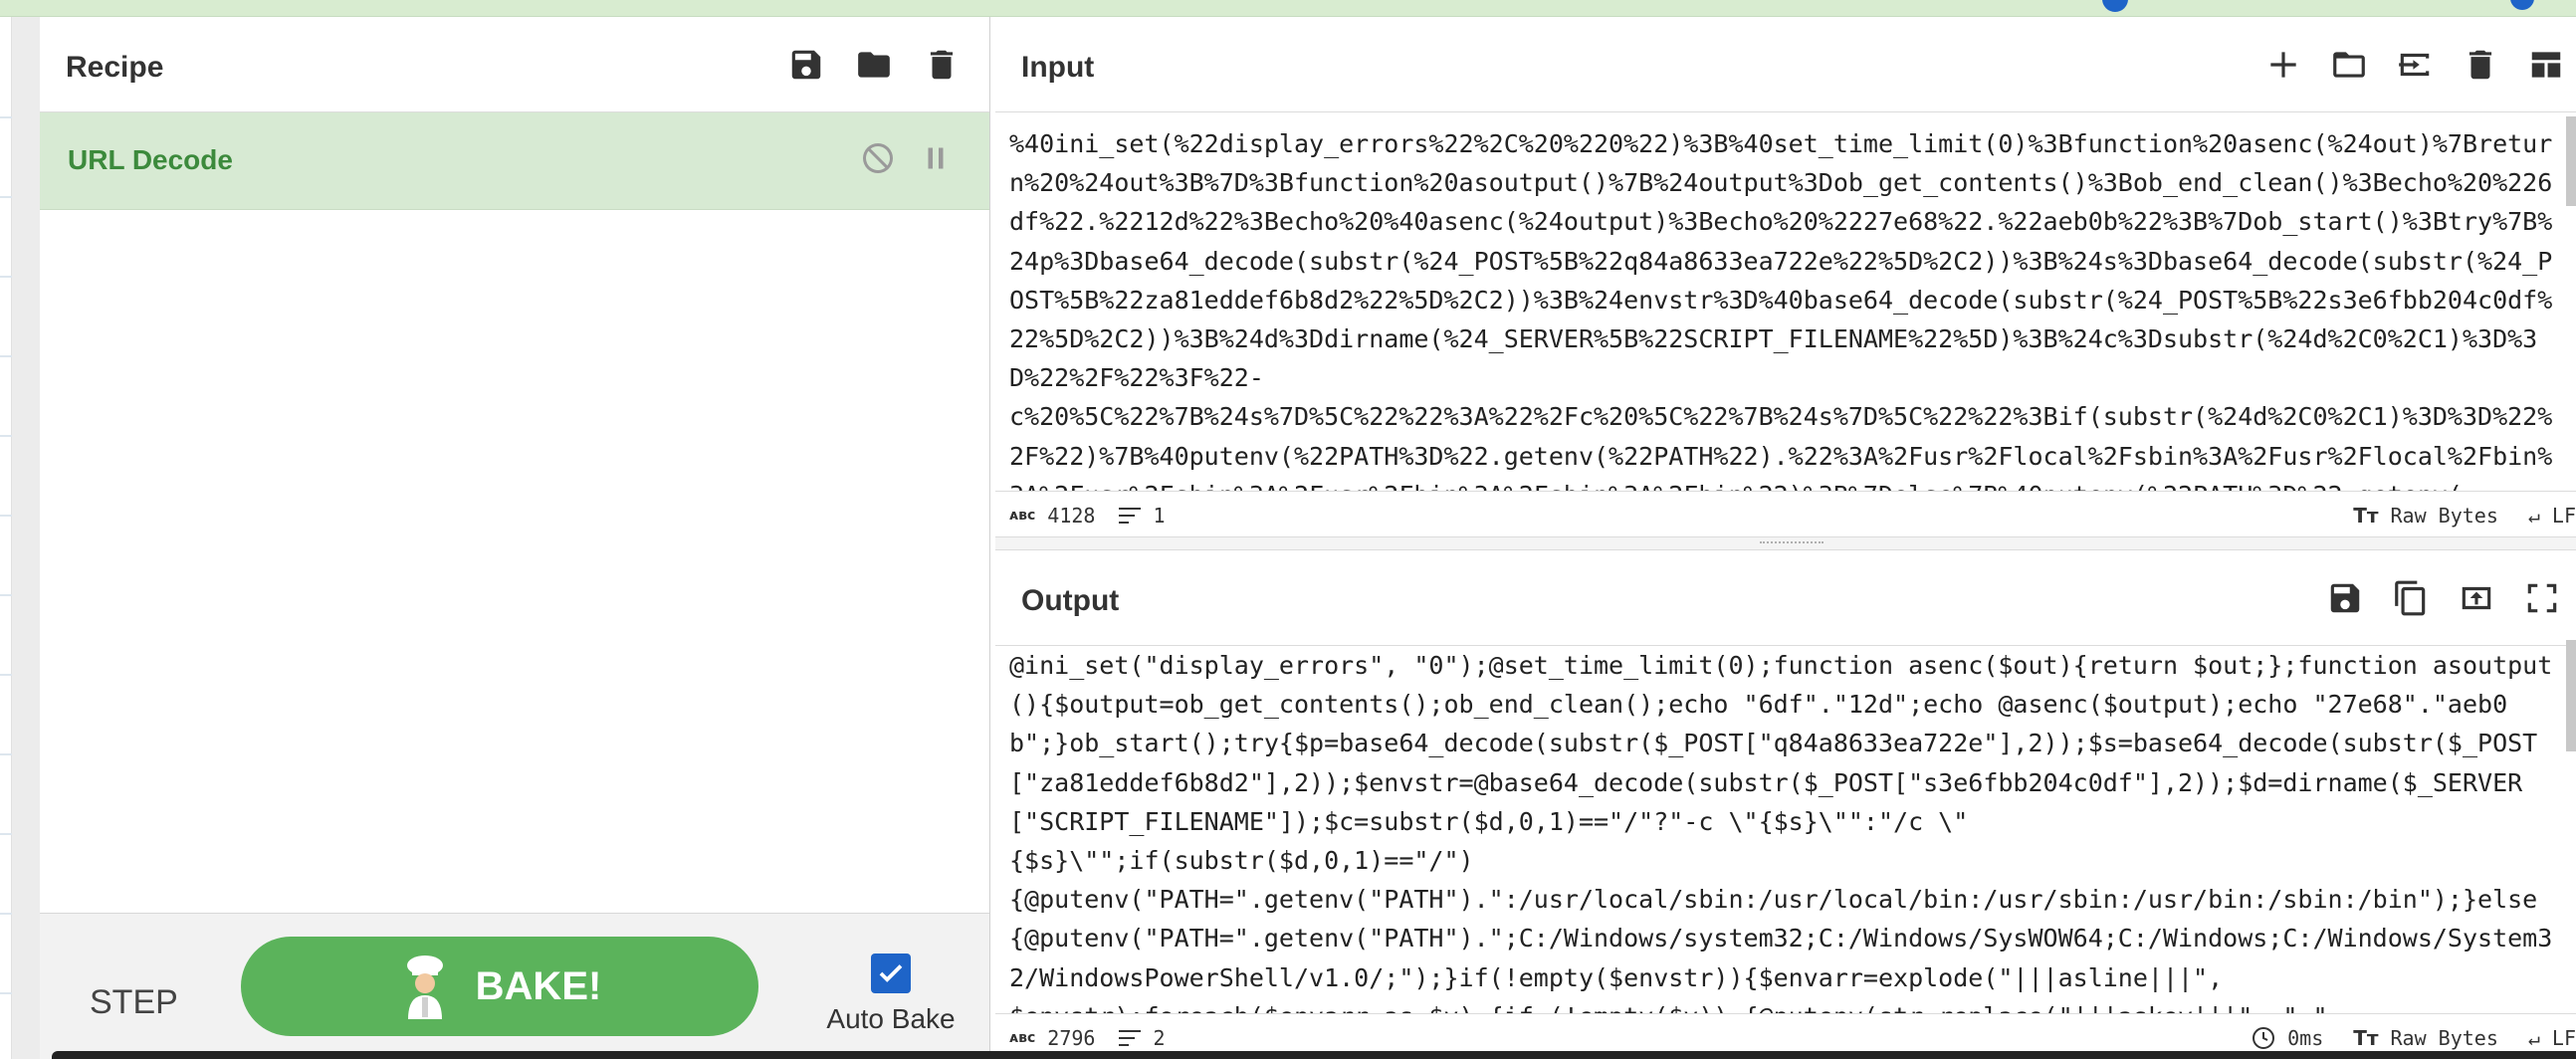 This screenshot has height=1059, width=2576. What do you see at coordinates (514, 161) in the screenshot?
I see `recipe-operation-url-decode: URL Decode` at bounding box center [514, 161].